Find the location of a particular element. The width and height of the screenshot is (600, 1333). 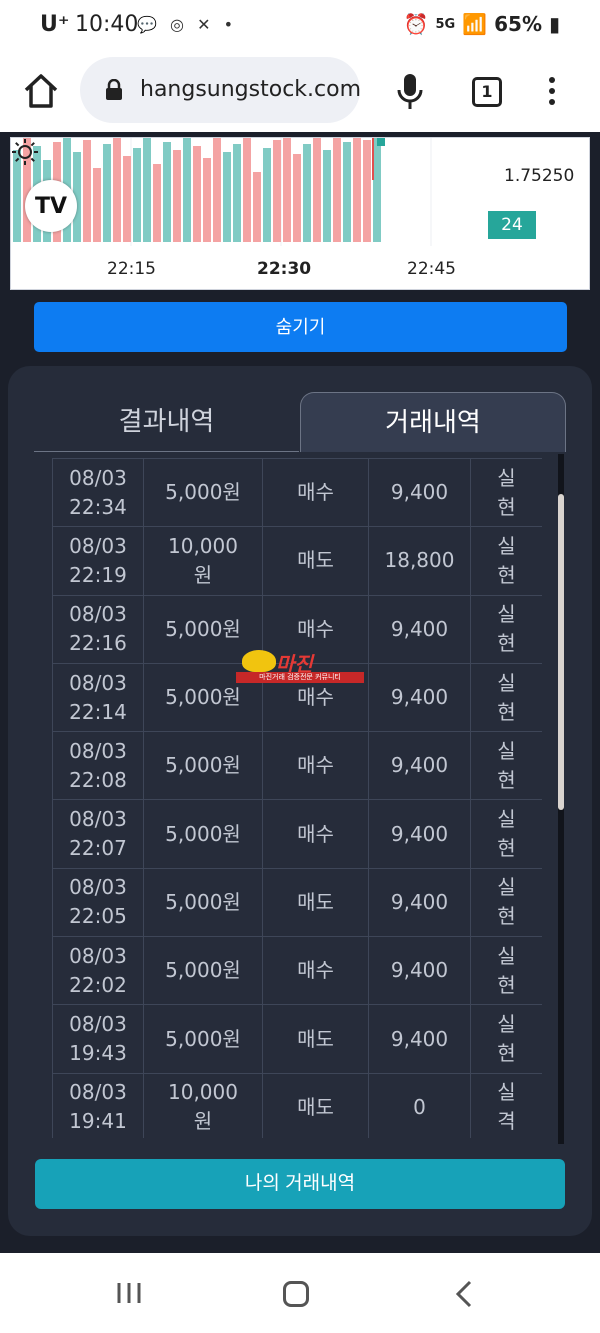

link-icon: ◎ is located at coordinates (177, 24).